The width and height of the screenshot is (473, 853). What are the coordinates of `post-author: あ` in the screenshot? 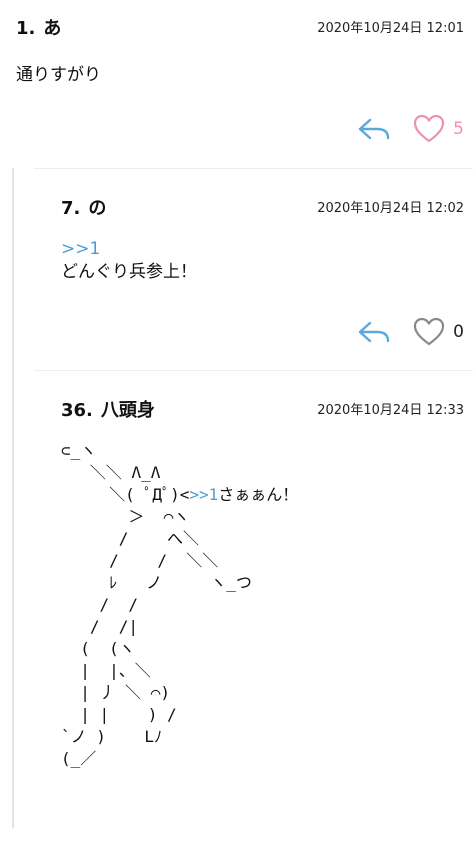 It's located at (52, 28).